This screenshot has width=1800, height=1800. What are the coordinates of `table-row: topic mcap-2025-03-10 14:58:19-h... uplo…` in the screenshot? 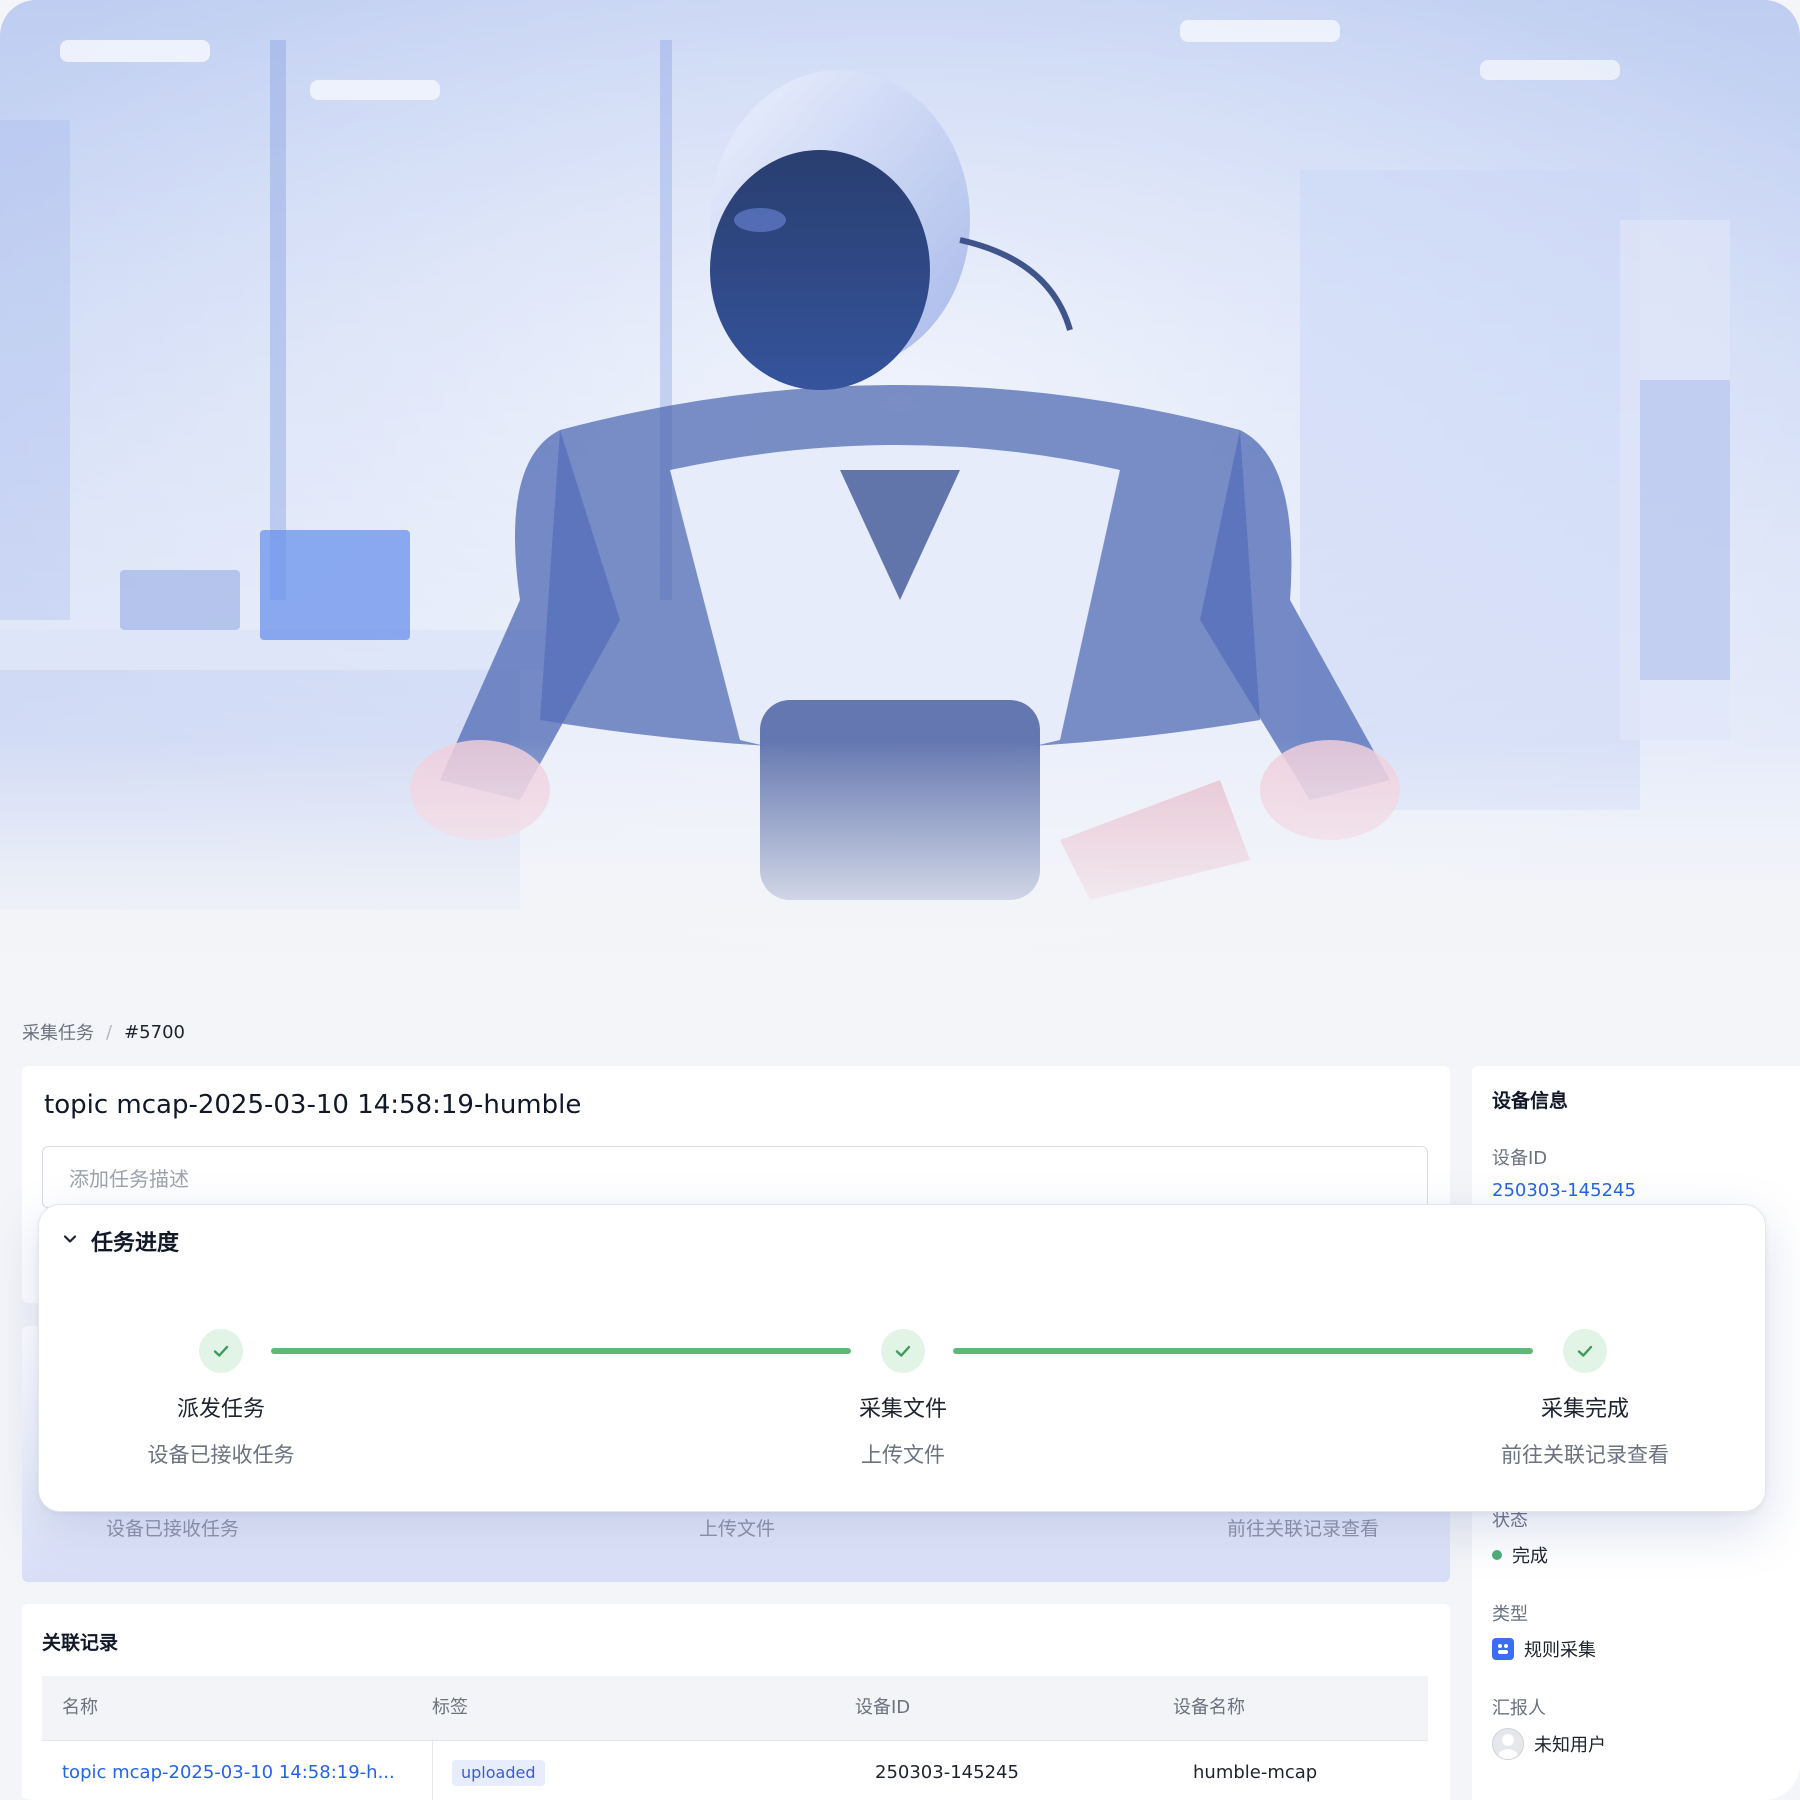 It's located at (735, 1770).